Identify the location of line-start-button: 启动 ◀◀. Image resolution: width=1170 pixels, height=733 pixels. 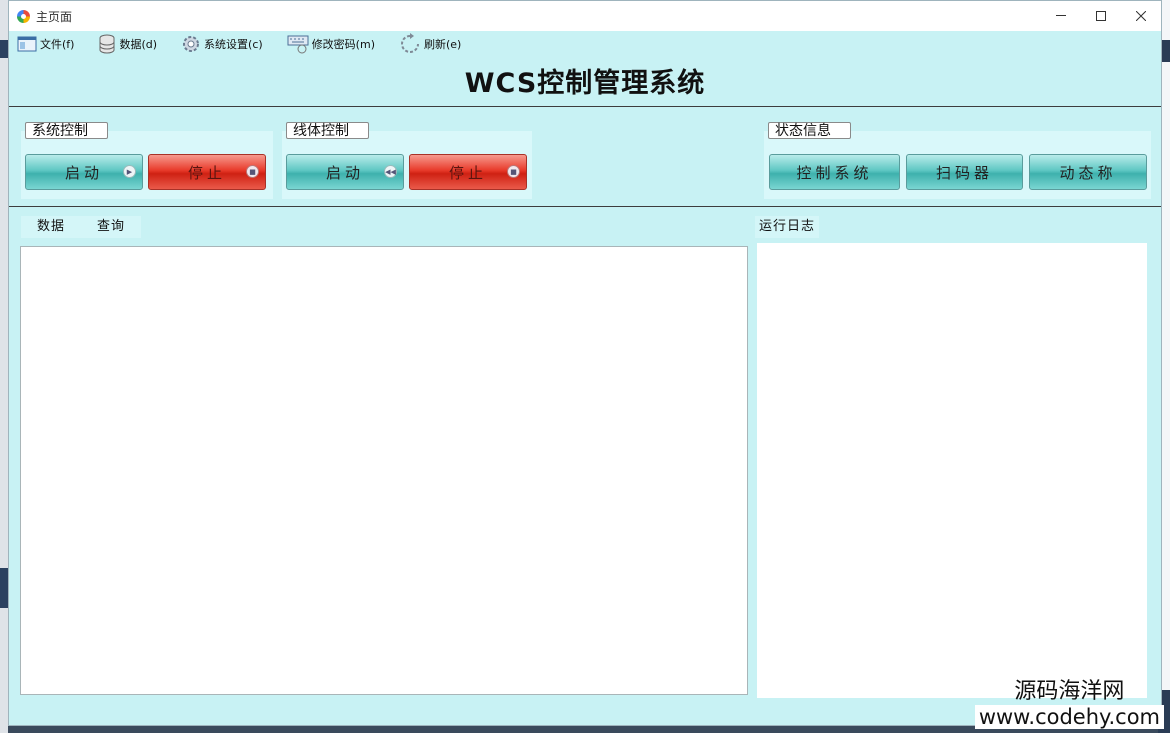
(345, 172).